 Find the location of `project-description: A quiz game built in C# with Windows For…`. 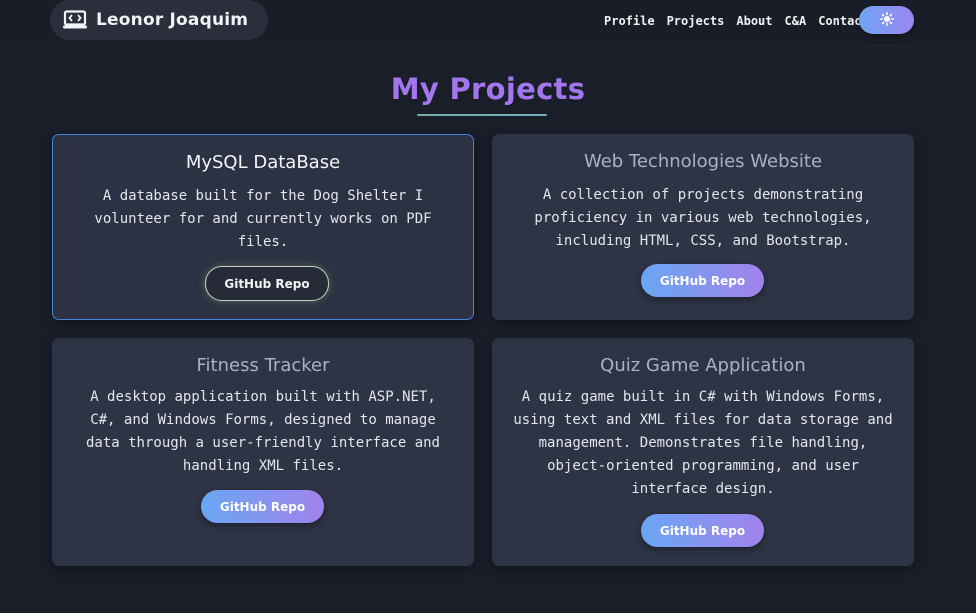

project-description: A quiz game built in C# with Windows For… is located at coordinates (703, 443).